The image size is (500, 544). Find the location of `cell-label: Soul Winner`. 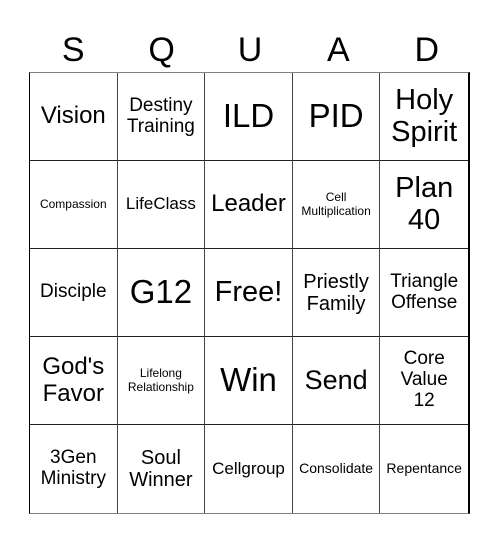

cell-label: Soul Winner is located at coordinates (161, 469).